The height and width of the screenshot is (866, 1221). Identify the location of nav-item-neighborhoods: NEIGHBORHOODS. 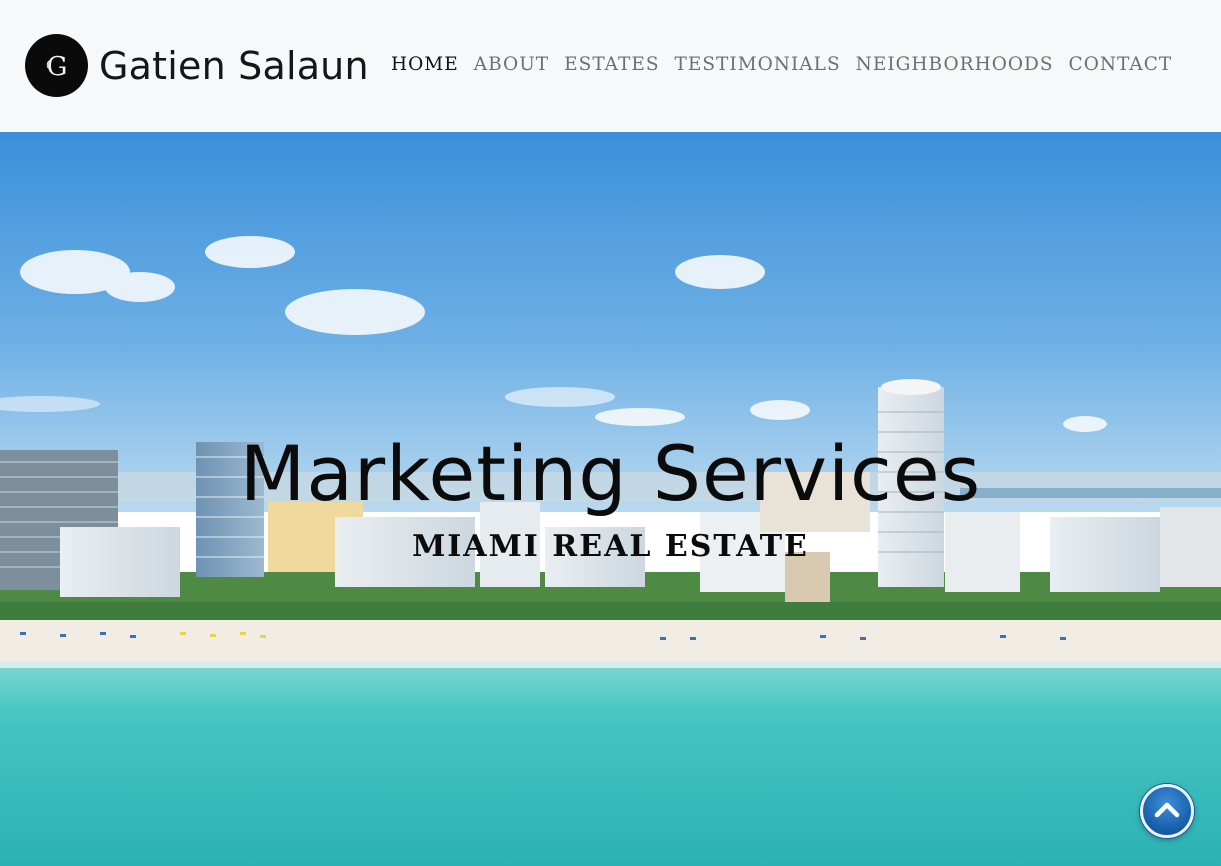
(955, 65).